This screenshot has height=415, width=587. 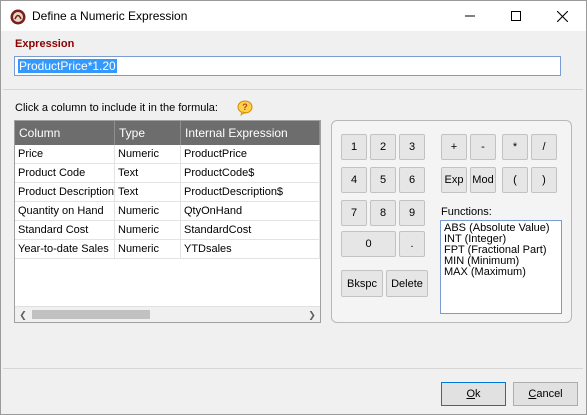 What do you see at coordinates (250, 173) in the screenshot?
I see `cell-internal-expression: ProductCode$` at bounding box center [250, 173].